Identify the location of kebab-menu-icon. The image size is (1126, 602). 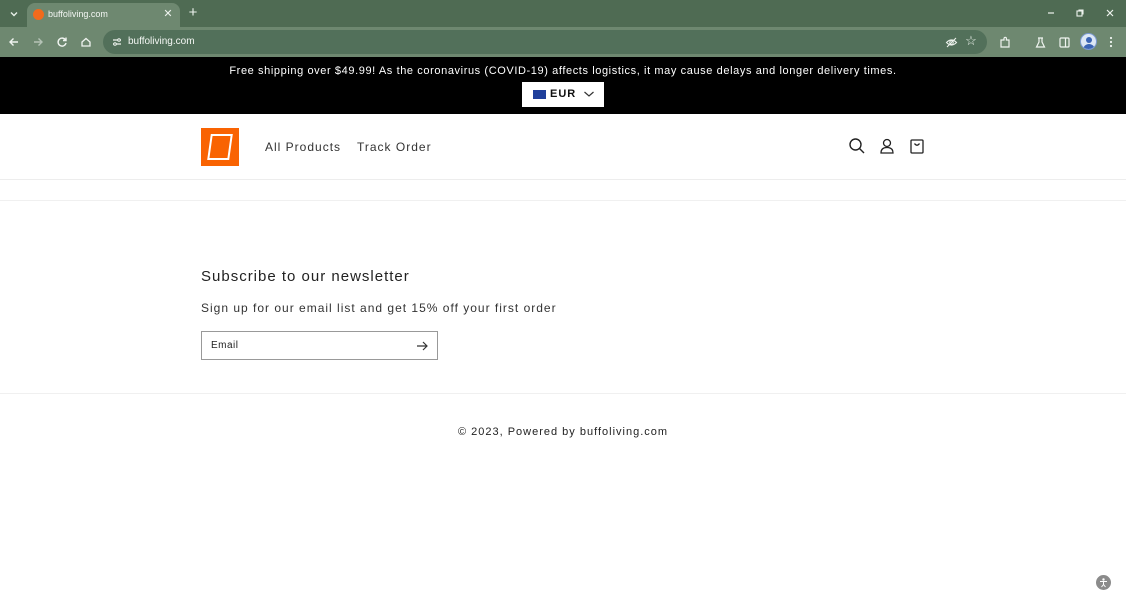
(1111, 42).